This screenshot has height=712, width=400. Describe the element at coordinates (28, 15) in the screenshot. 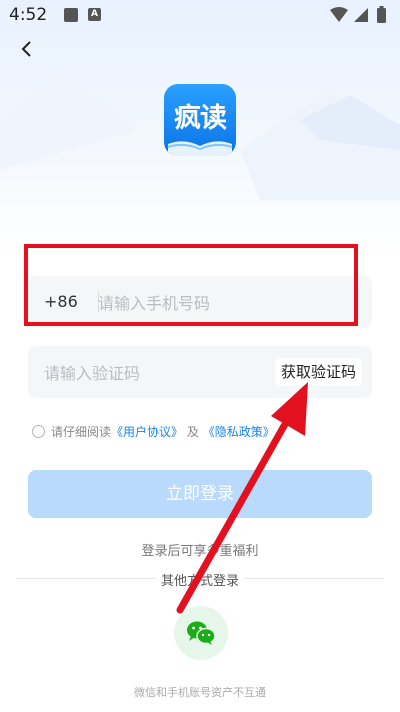

I see `status-time: 4:52` at that location.